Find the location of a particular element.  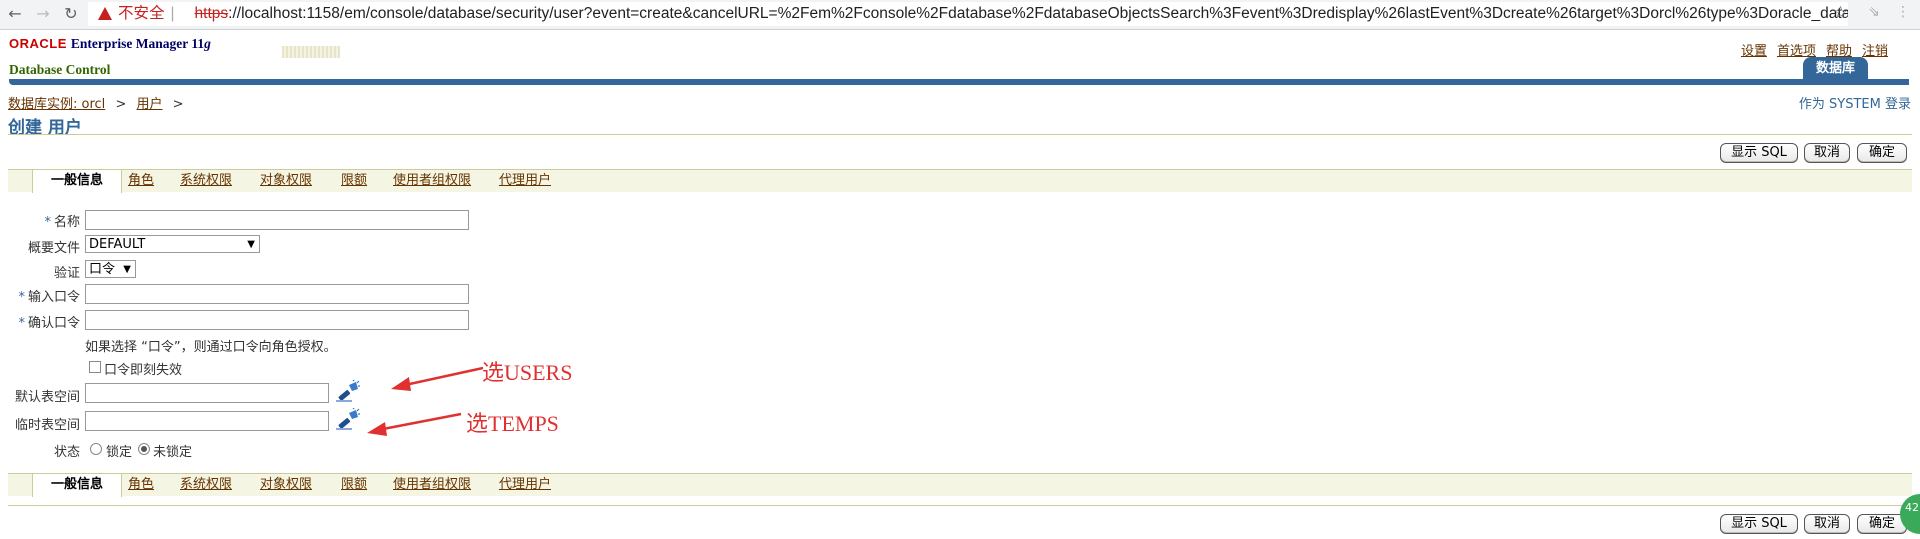

confirm-password-input is located at coordinates (277, 320).